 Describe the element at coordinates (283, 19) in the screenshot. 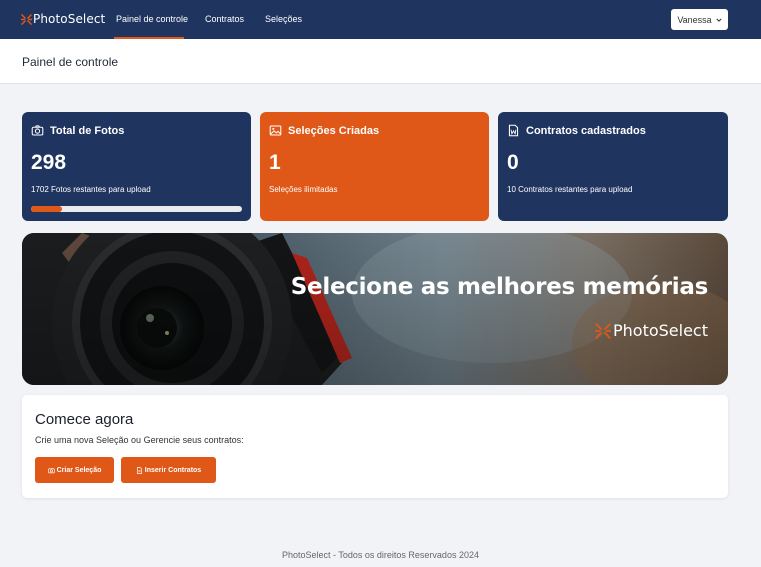

I see `nav-link-selections: Seleções` at that location.